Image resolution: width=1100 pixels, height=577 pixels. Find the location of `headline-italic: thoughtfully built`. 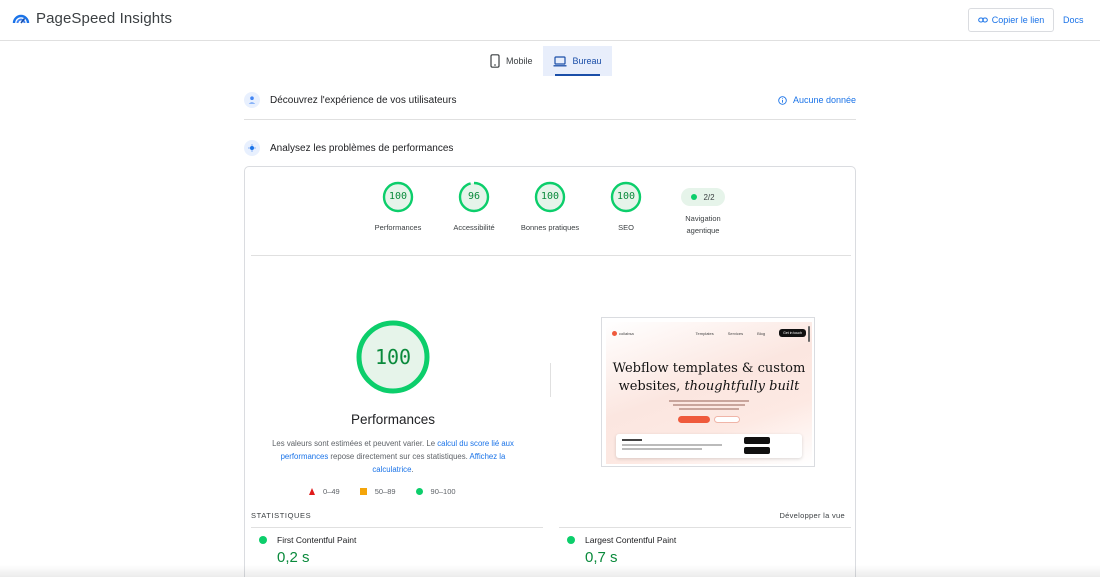

headline-italic: thoughtfully built is located at coordinates (742, 386).